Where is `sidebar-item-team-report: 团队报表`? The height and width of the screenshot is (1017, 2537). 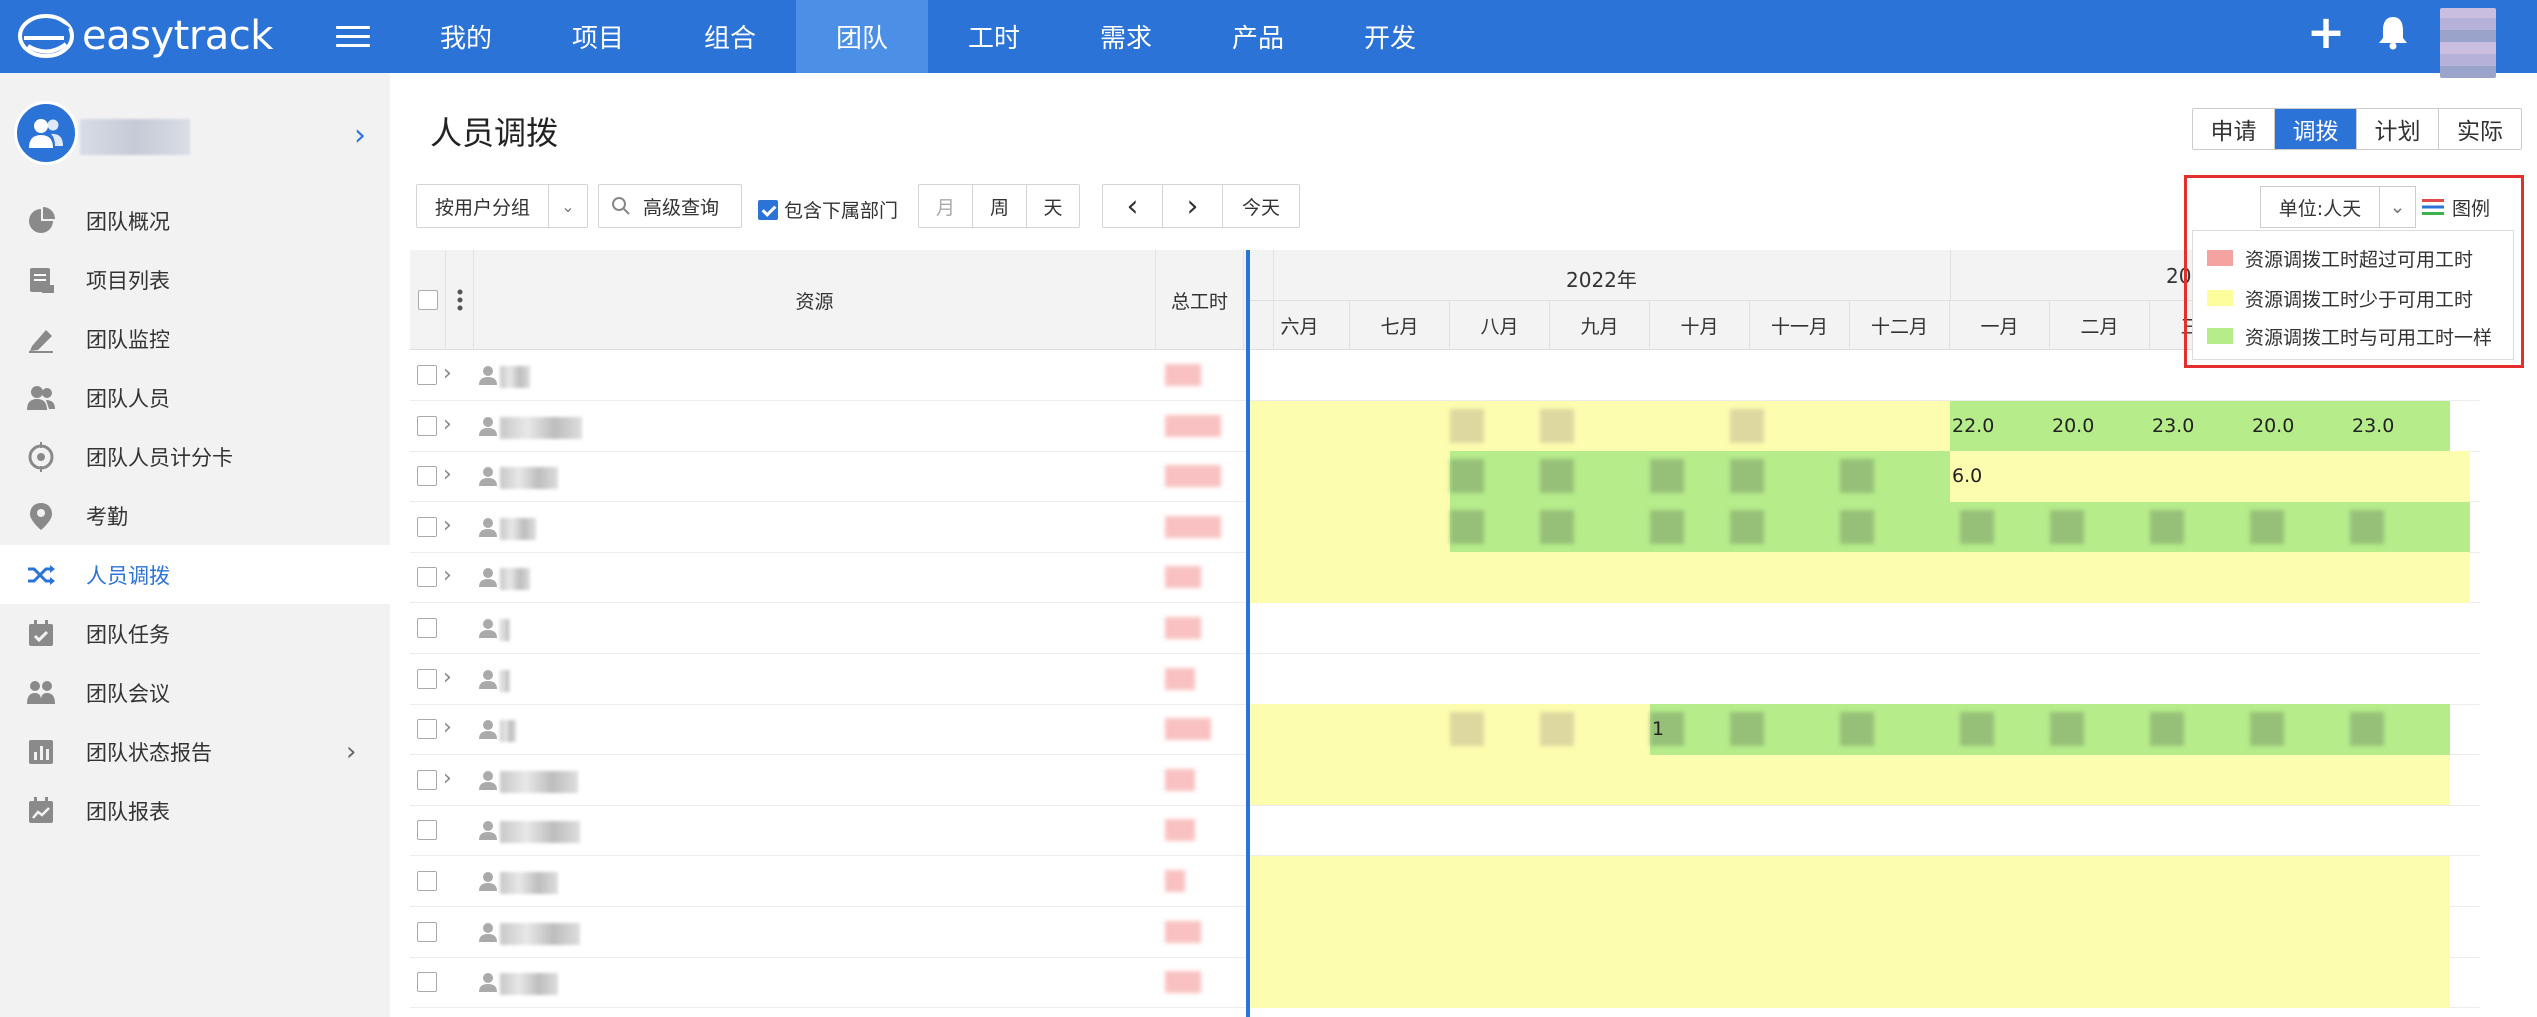 sidebar-item-team-report: 团队报表 is located at coordinates (195, 810).